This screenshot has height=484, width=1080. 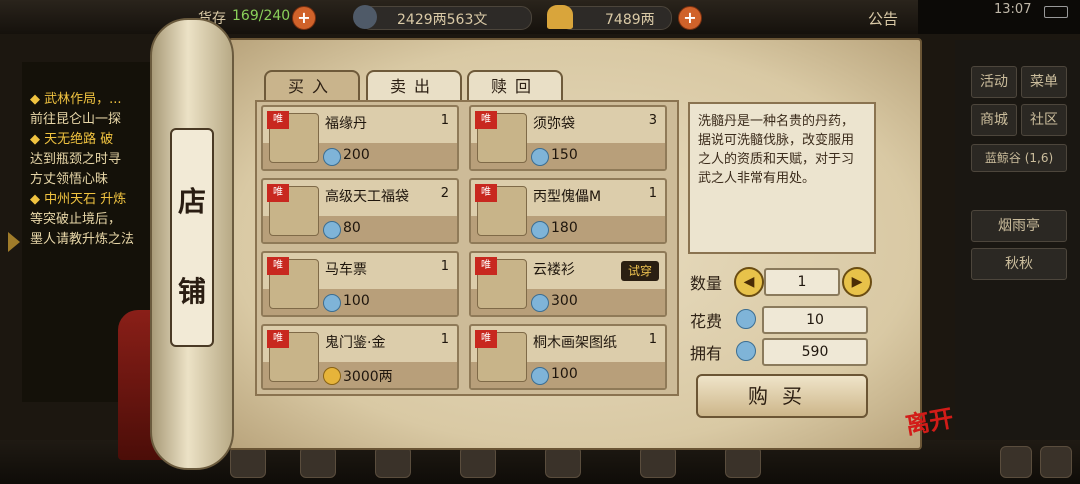 I want to click on task-line: 前往昆仑山一探, so click(x=76, y=119).